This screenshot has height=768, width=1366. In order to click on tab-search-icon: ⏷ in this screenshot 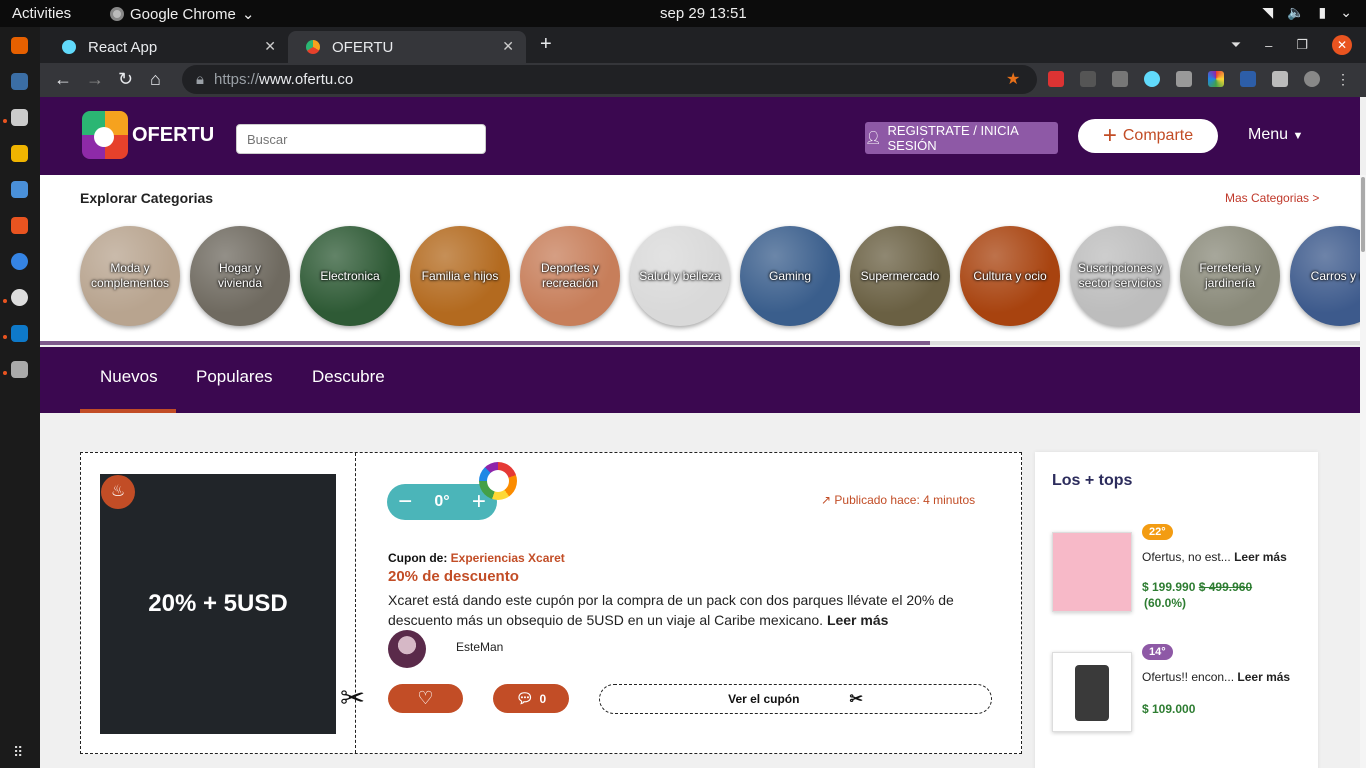, I will do `click(1236, 45)`.